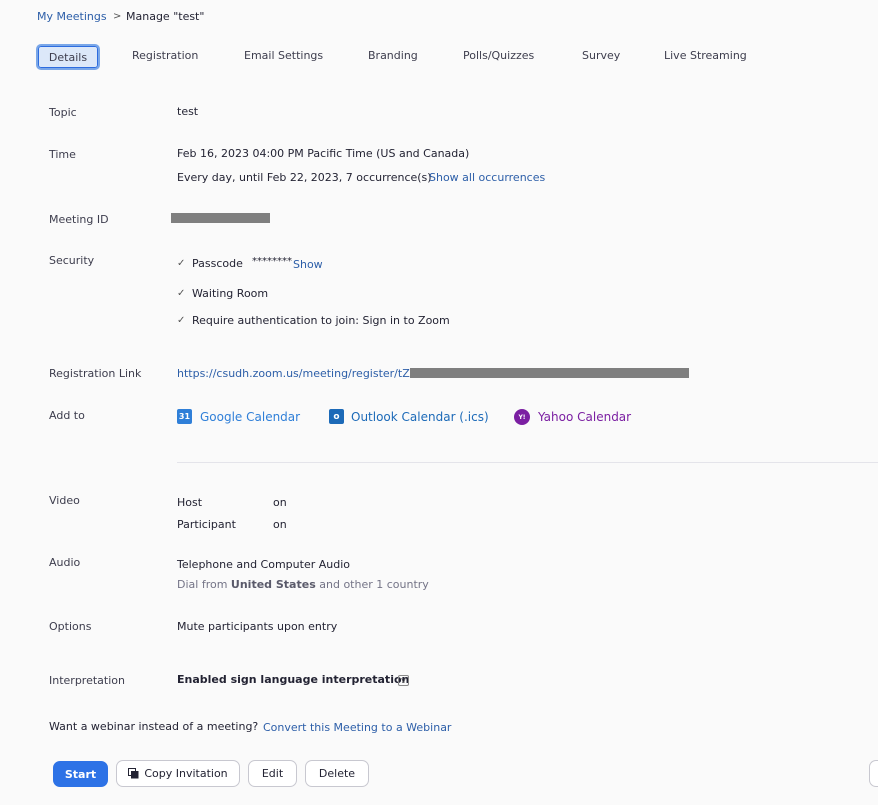  What do you see at coordinates (65, 562) in the screenshot?
I see `audio-label: Audio` at bounding box center [65, 562].